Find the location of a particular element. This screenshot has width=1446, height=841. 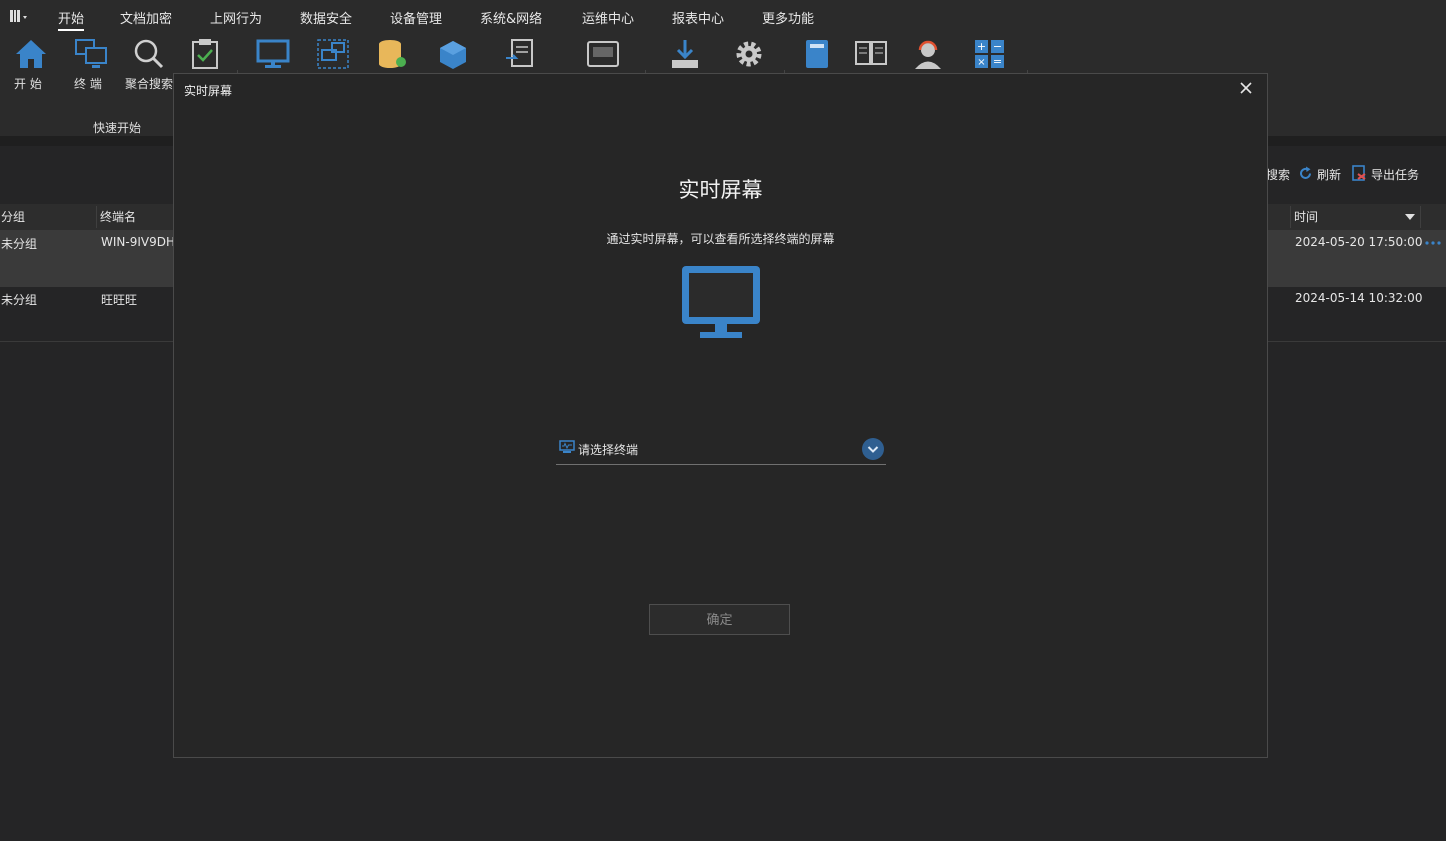

menu-system-network: 系统&网络 is located at coordinates (511, 17).